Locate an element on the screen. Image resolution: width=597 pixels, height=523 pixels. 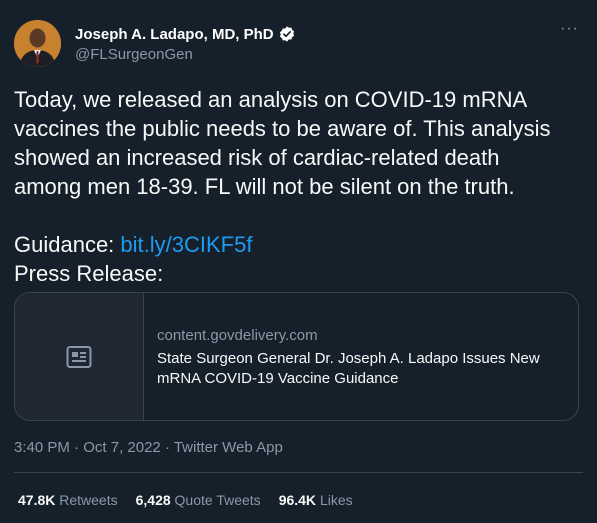
card-media is located at coordinates (79, 356).